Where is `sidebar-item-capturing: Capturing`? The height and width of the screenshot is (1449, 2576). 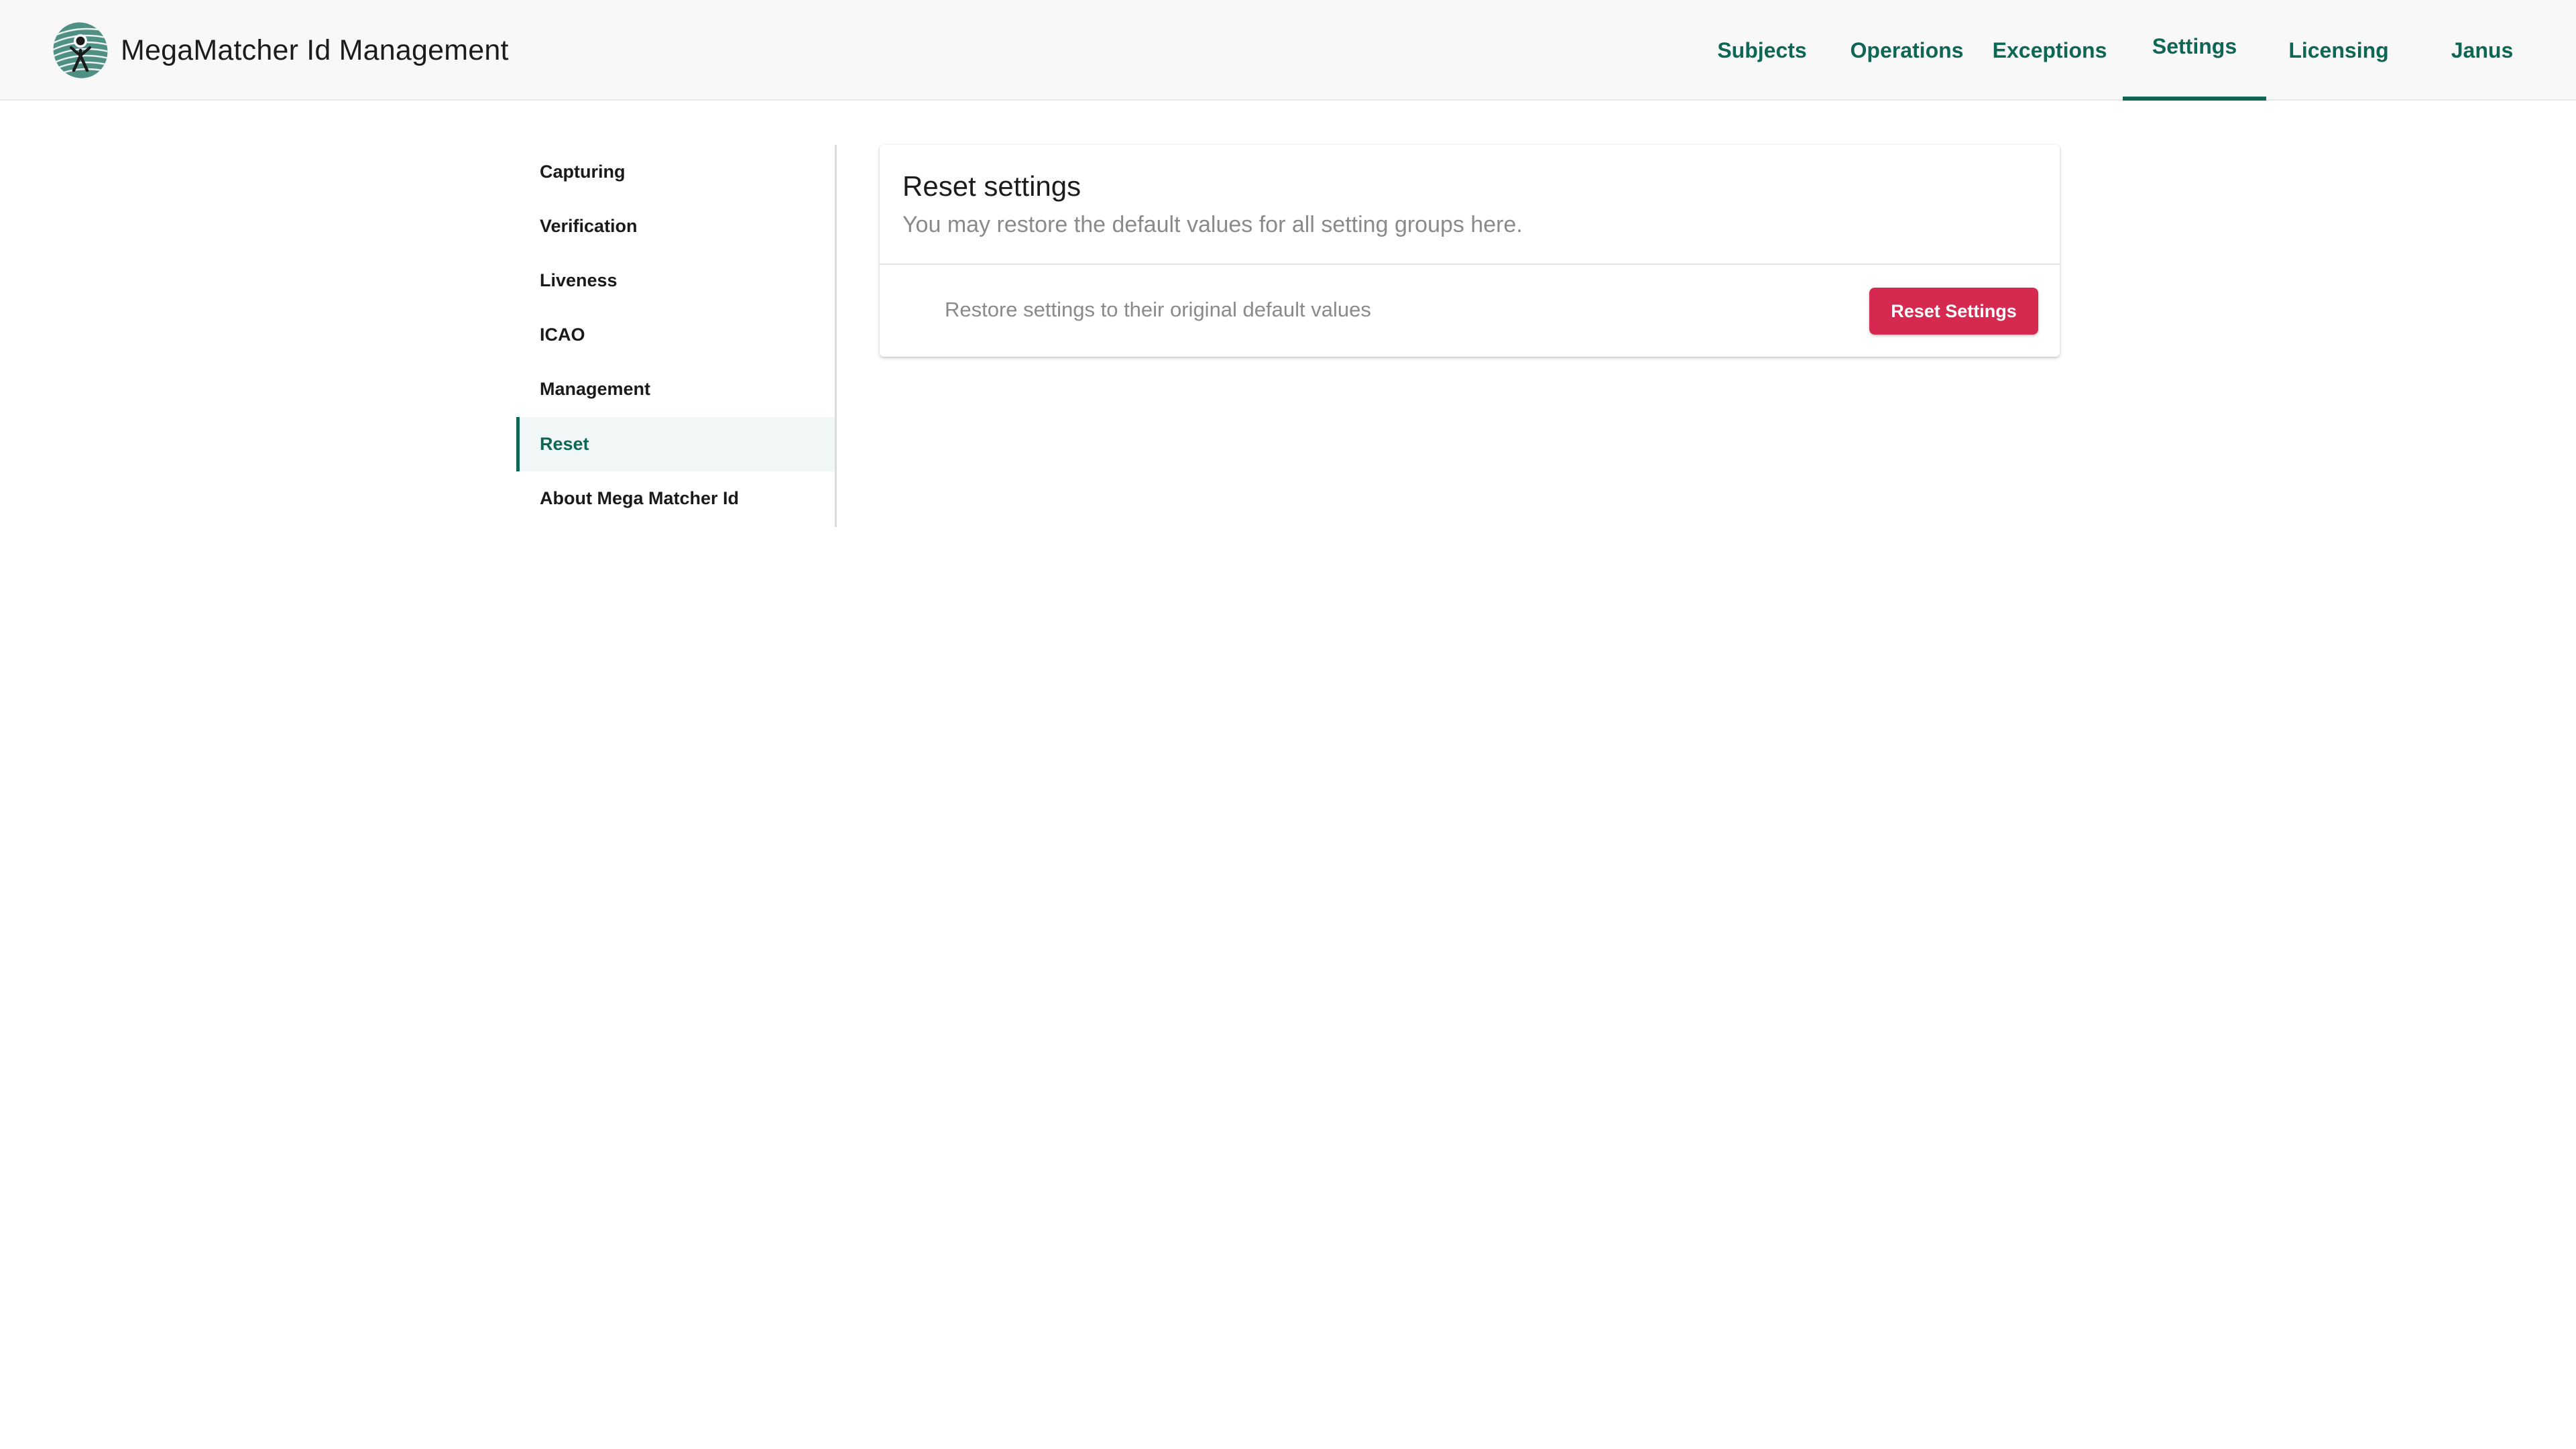 sidebar-item-capturing: Capturing is located at coordinates (675, 172).